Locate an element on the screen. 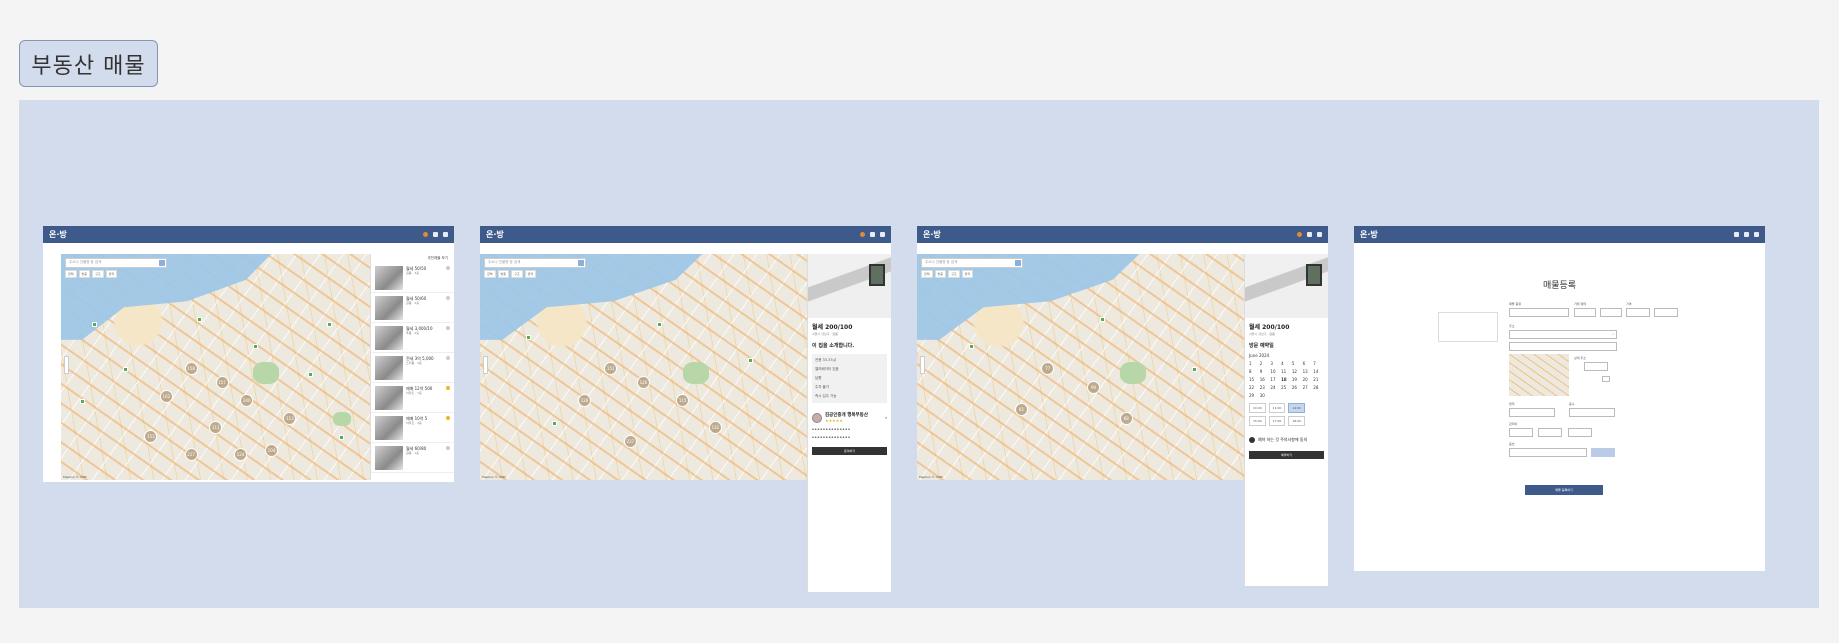 The height and width of the screenshot is (643, 1839). calendar-day: 15 is located at coordinates (1254, 379).